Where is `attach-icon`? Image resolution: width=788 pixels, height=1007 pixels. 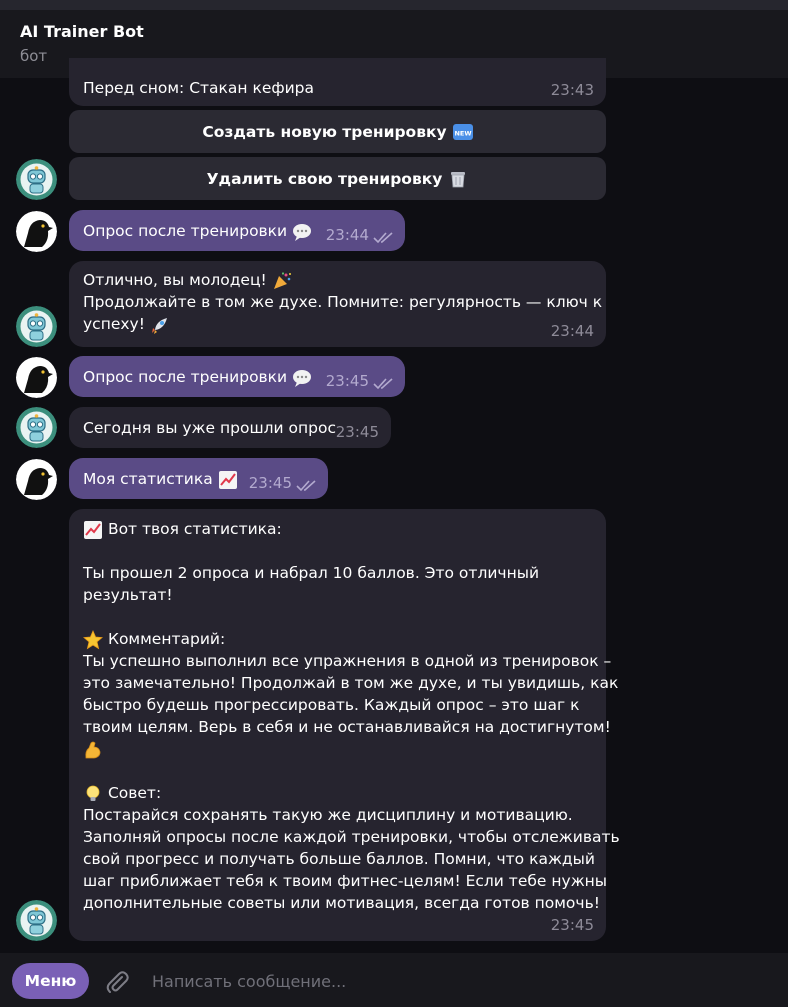 attach-icon is located at coordinates (117, 982).